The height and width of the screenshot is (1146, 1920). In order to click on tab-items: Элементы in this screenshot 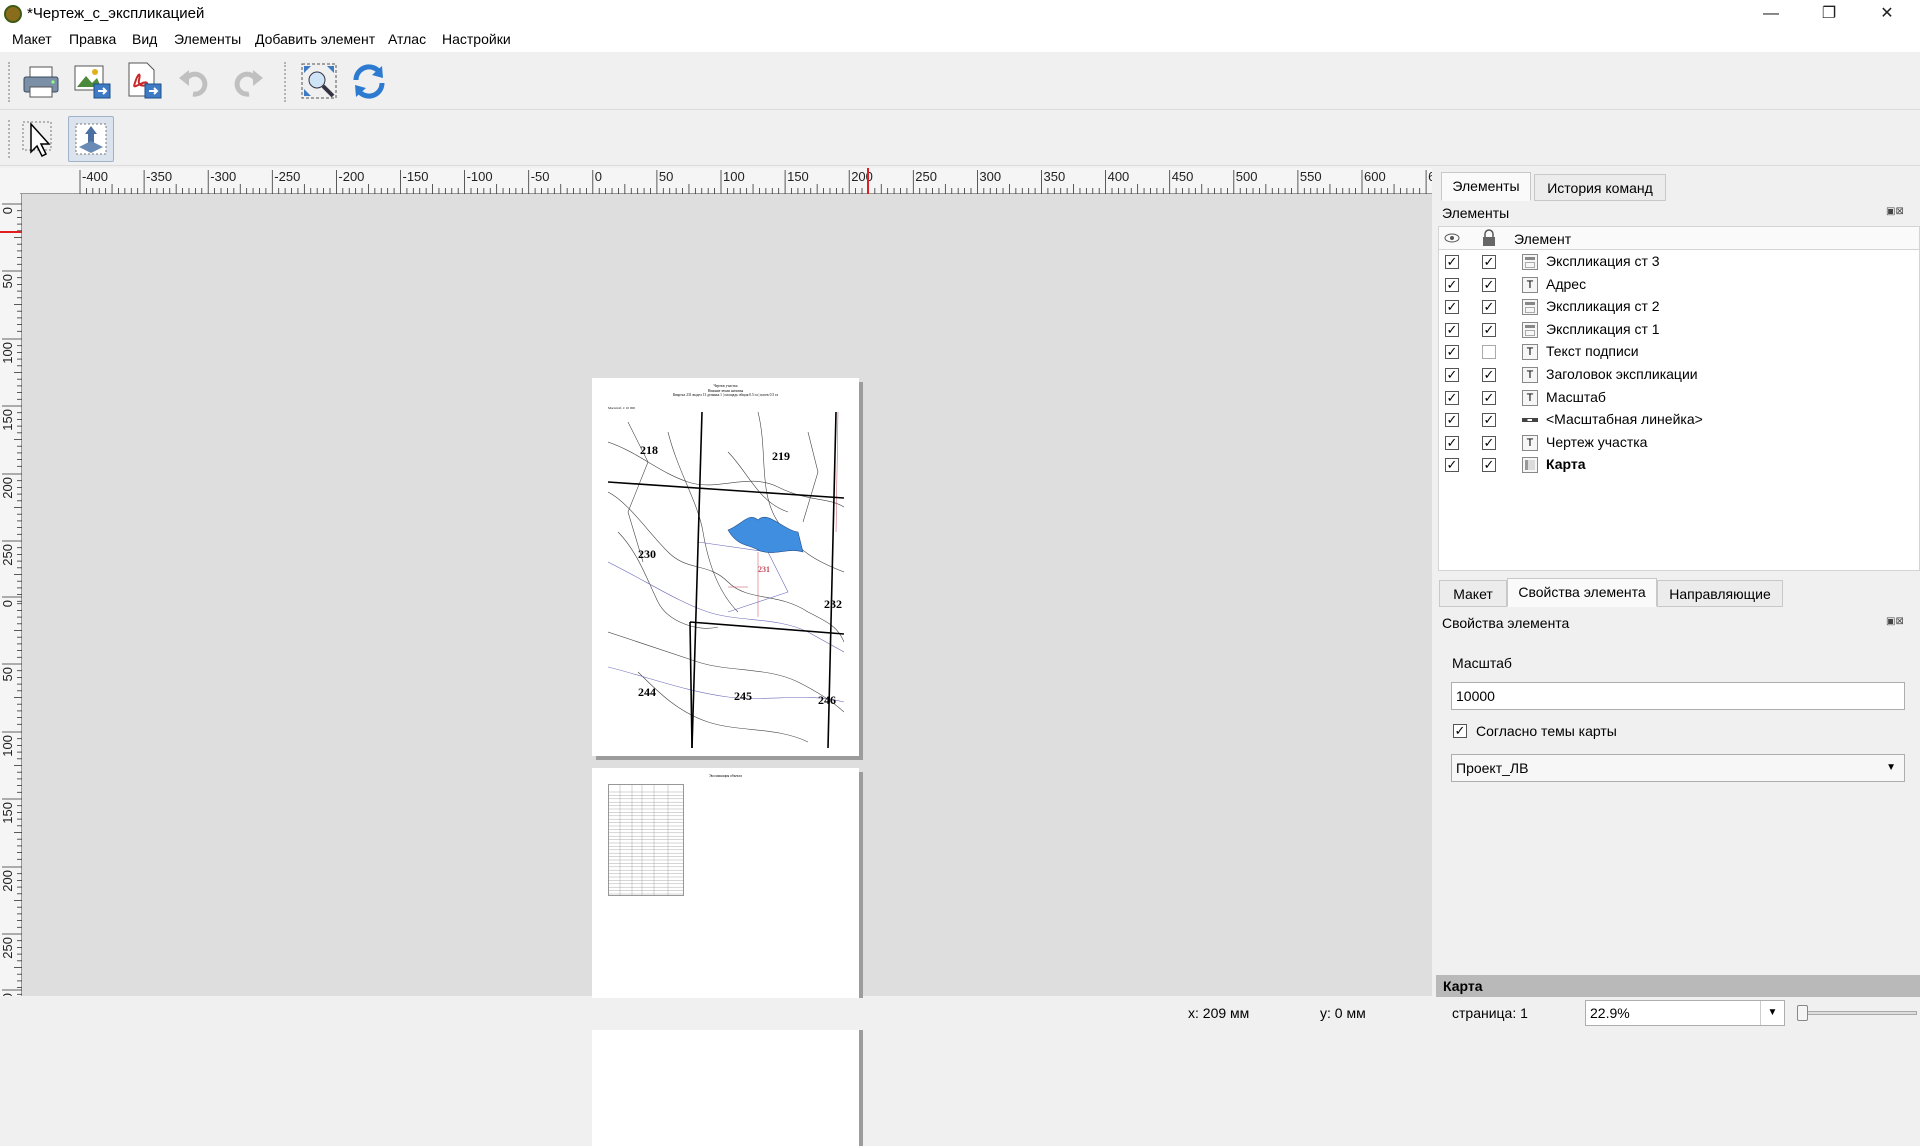, I will do `click(1486, 186)`.